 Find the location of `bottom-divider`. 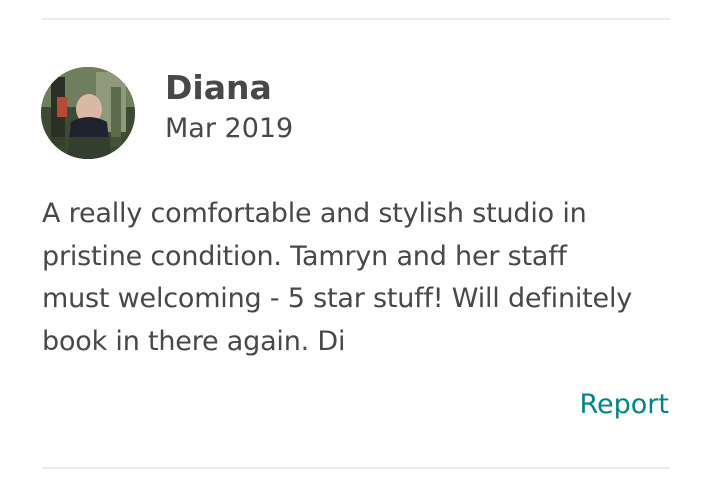

bottom-divider is located at coordinates (356, 468).